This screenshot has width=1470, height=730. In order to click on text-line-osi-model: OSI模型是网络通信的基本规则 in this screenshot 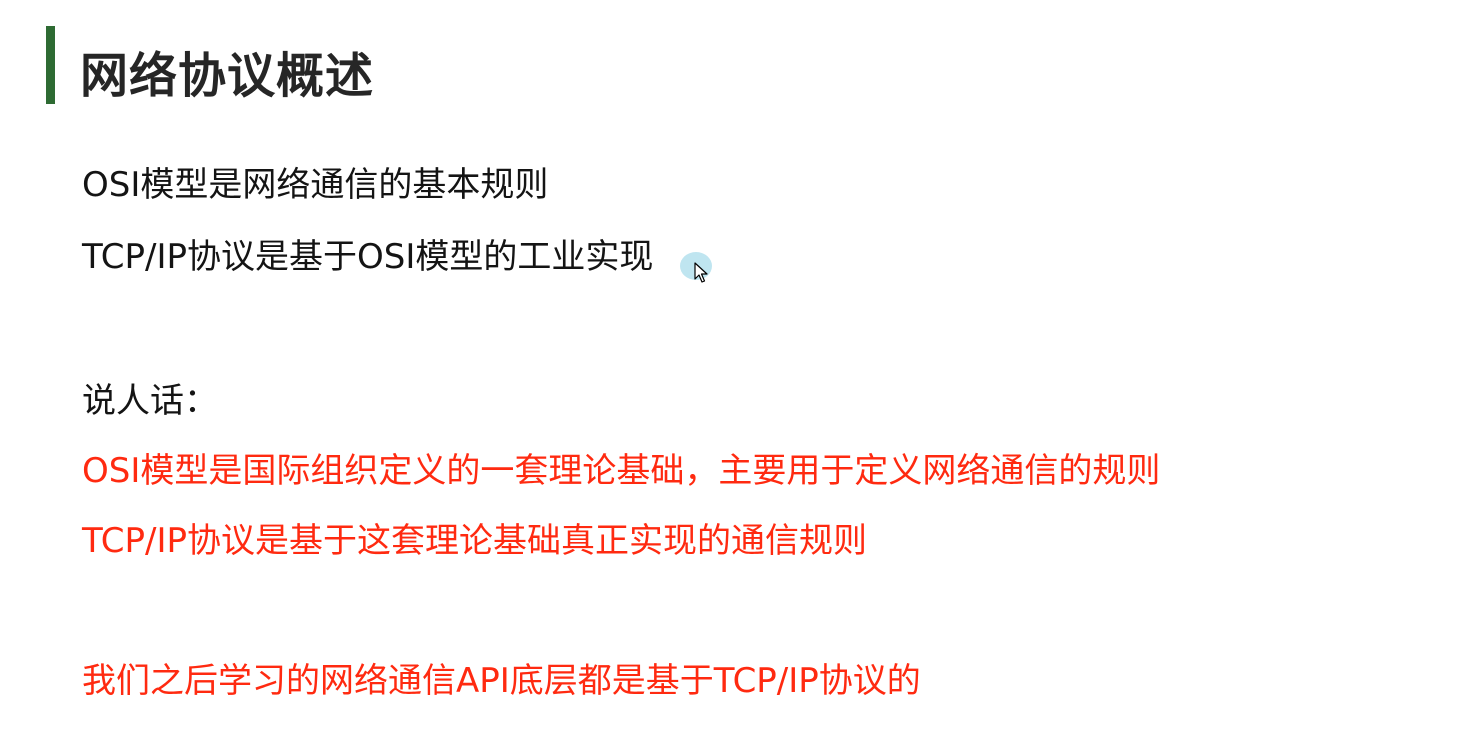, I will do `click(315, 185)`.